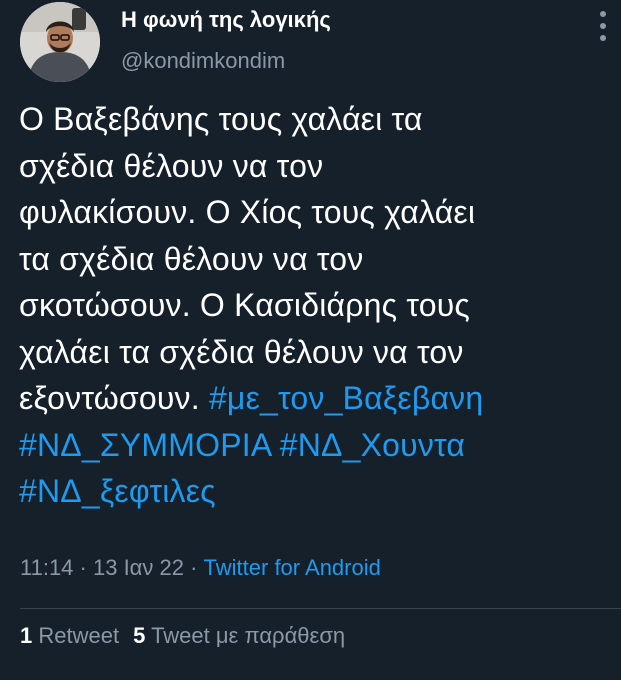 The width and height of the screenshot is (621, 680). What do you see at coordinates (248, 635) in the screenshot?
I see `quote-tweets-label: Tweet με παράθεση` at bounding box center [248, 635].